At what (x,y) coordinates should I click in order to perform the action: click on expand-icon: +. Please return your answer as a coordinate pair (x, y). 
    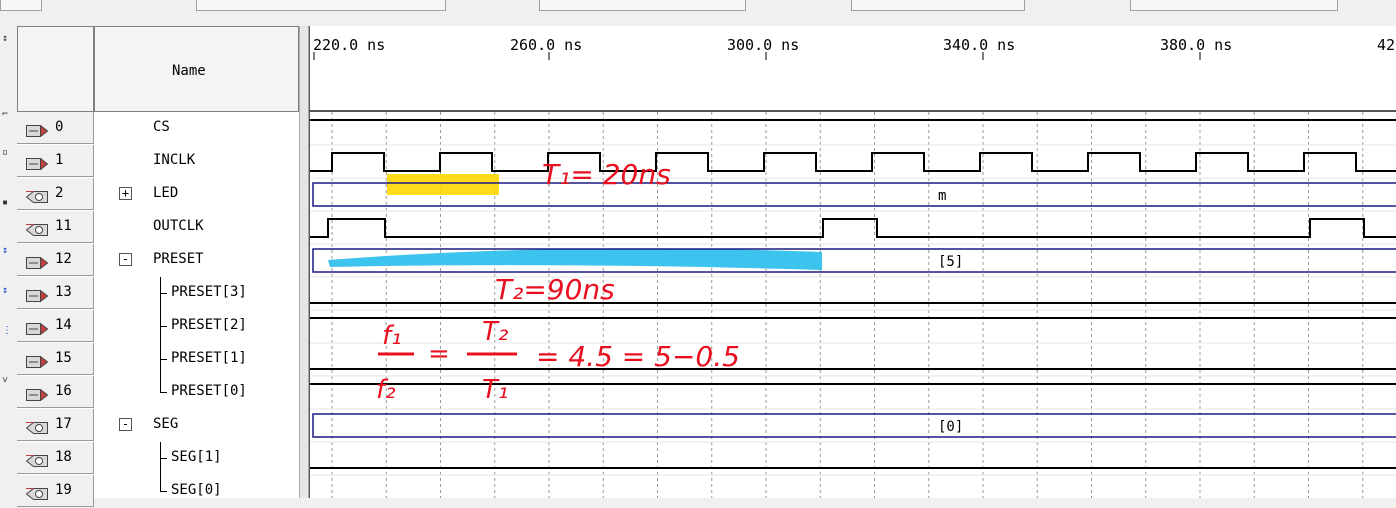
    Looking at the image, I should click on (125, 193).